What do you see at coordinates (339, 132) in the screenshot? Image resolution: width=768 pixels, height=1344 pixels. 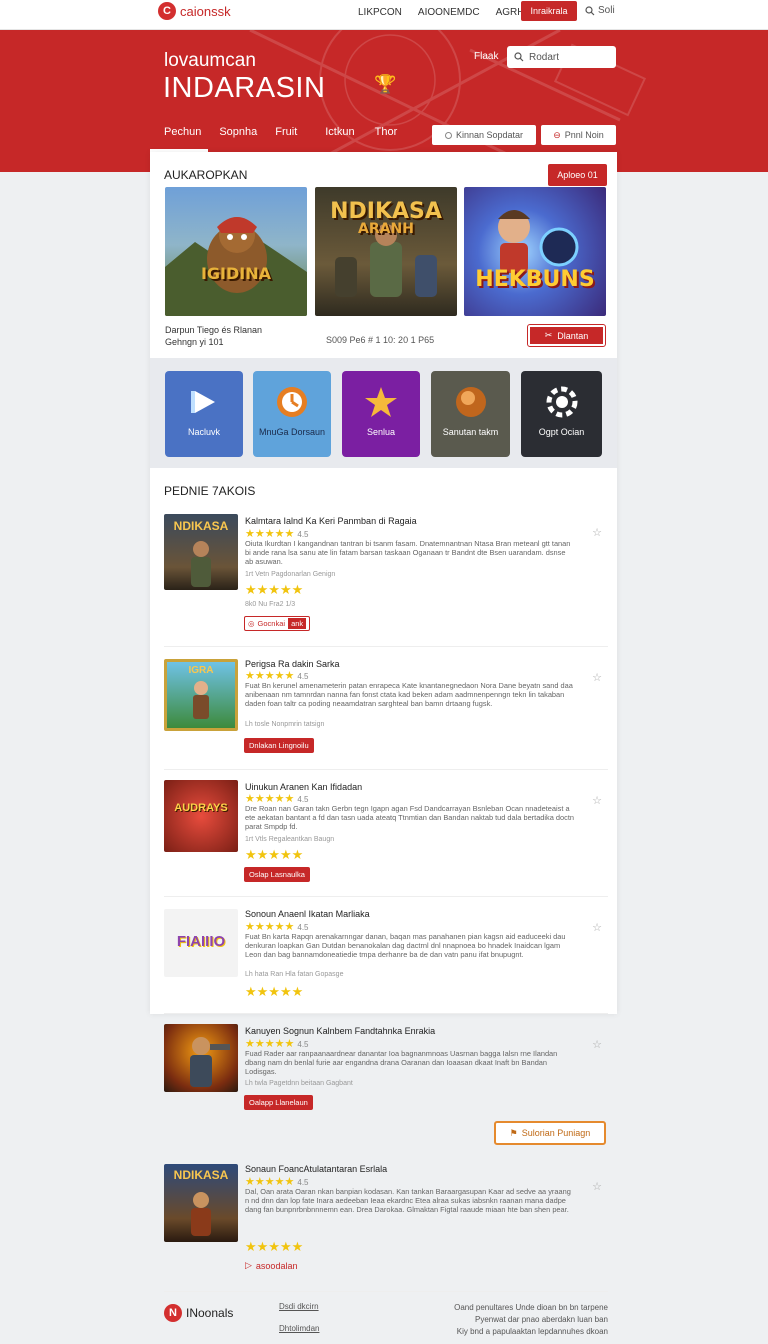 I see `tab-ictkun: Ictkun` at bounding box center [339, 132].